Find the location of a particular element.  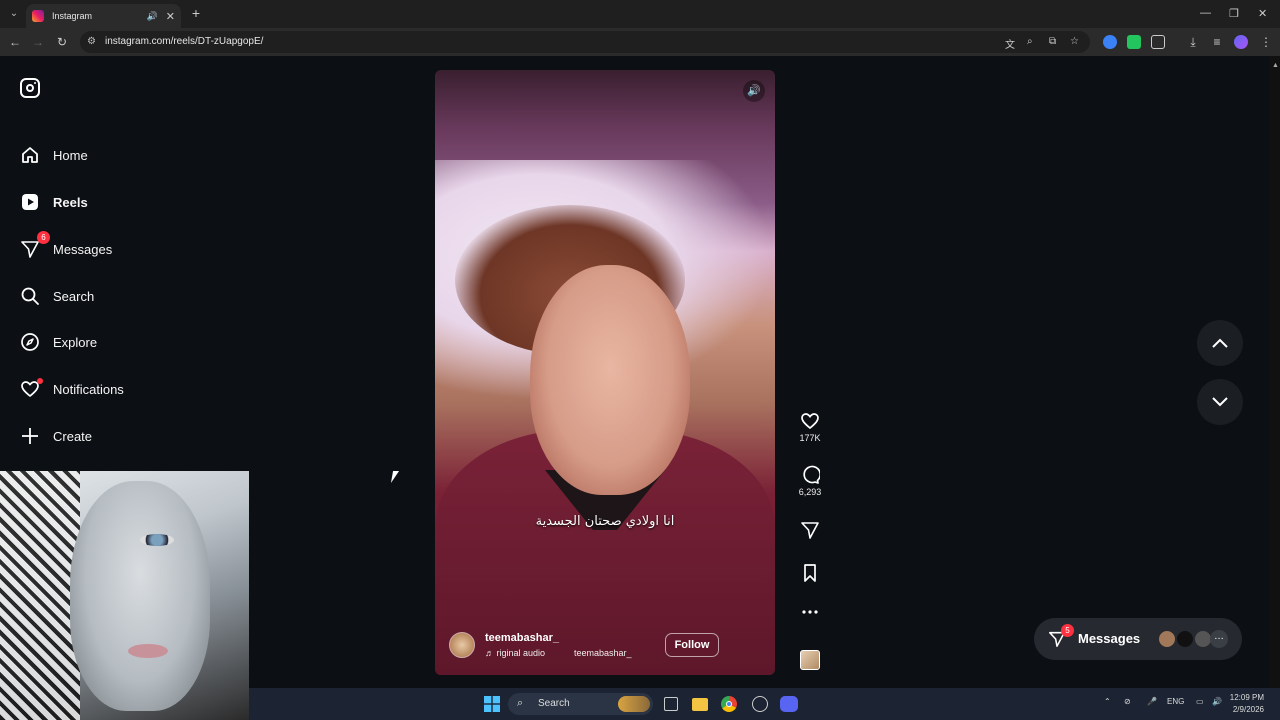

new-tab-button: + is located at coordinates (196, 13).